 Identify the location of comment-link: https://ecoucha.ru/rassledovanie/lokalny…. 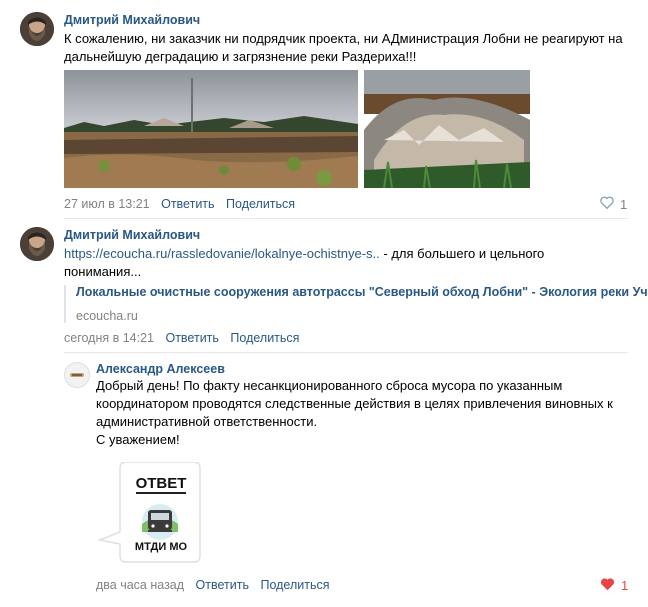
(222, 253).